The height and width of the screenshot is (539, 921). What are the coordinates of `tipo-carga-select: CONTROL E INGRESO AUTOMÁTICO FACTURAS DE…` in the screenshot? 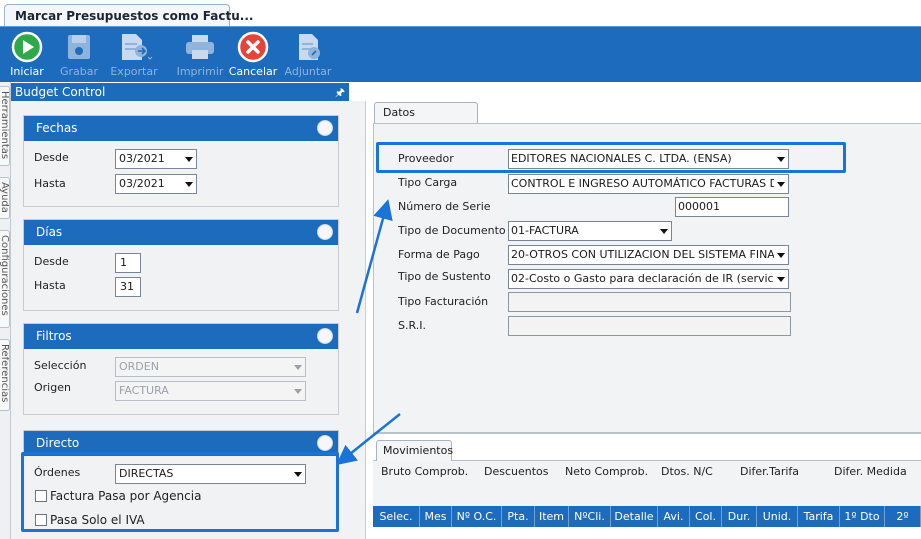 It's located at (648, 184).